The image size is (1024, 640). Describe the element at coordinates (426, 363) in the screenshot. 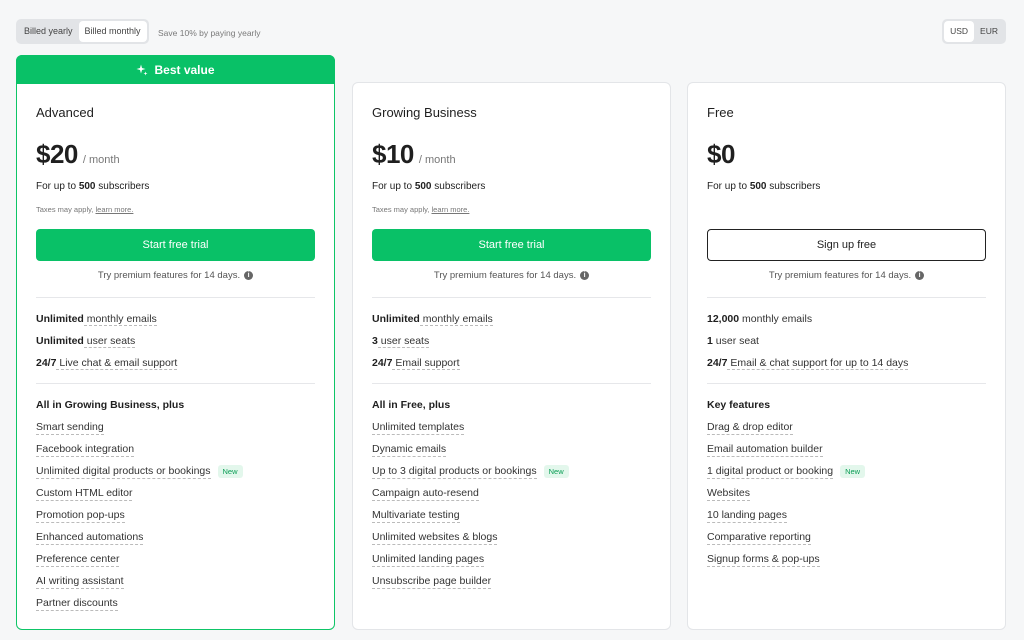

I see `limit-label: Email support` at that location.